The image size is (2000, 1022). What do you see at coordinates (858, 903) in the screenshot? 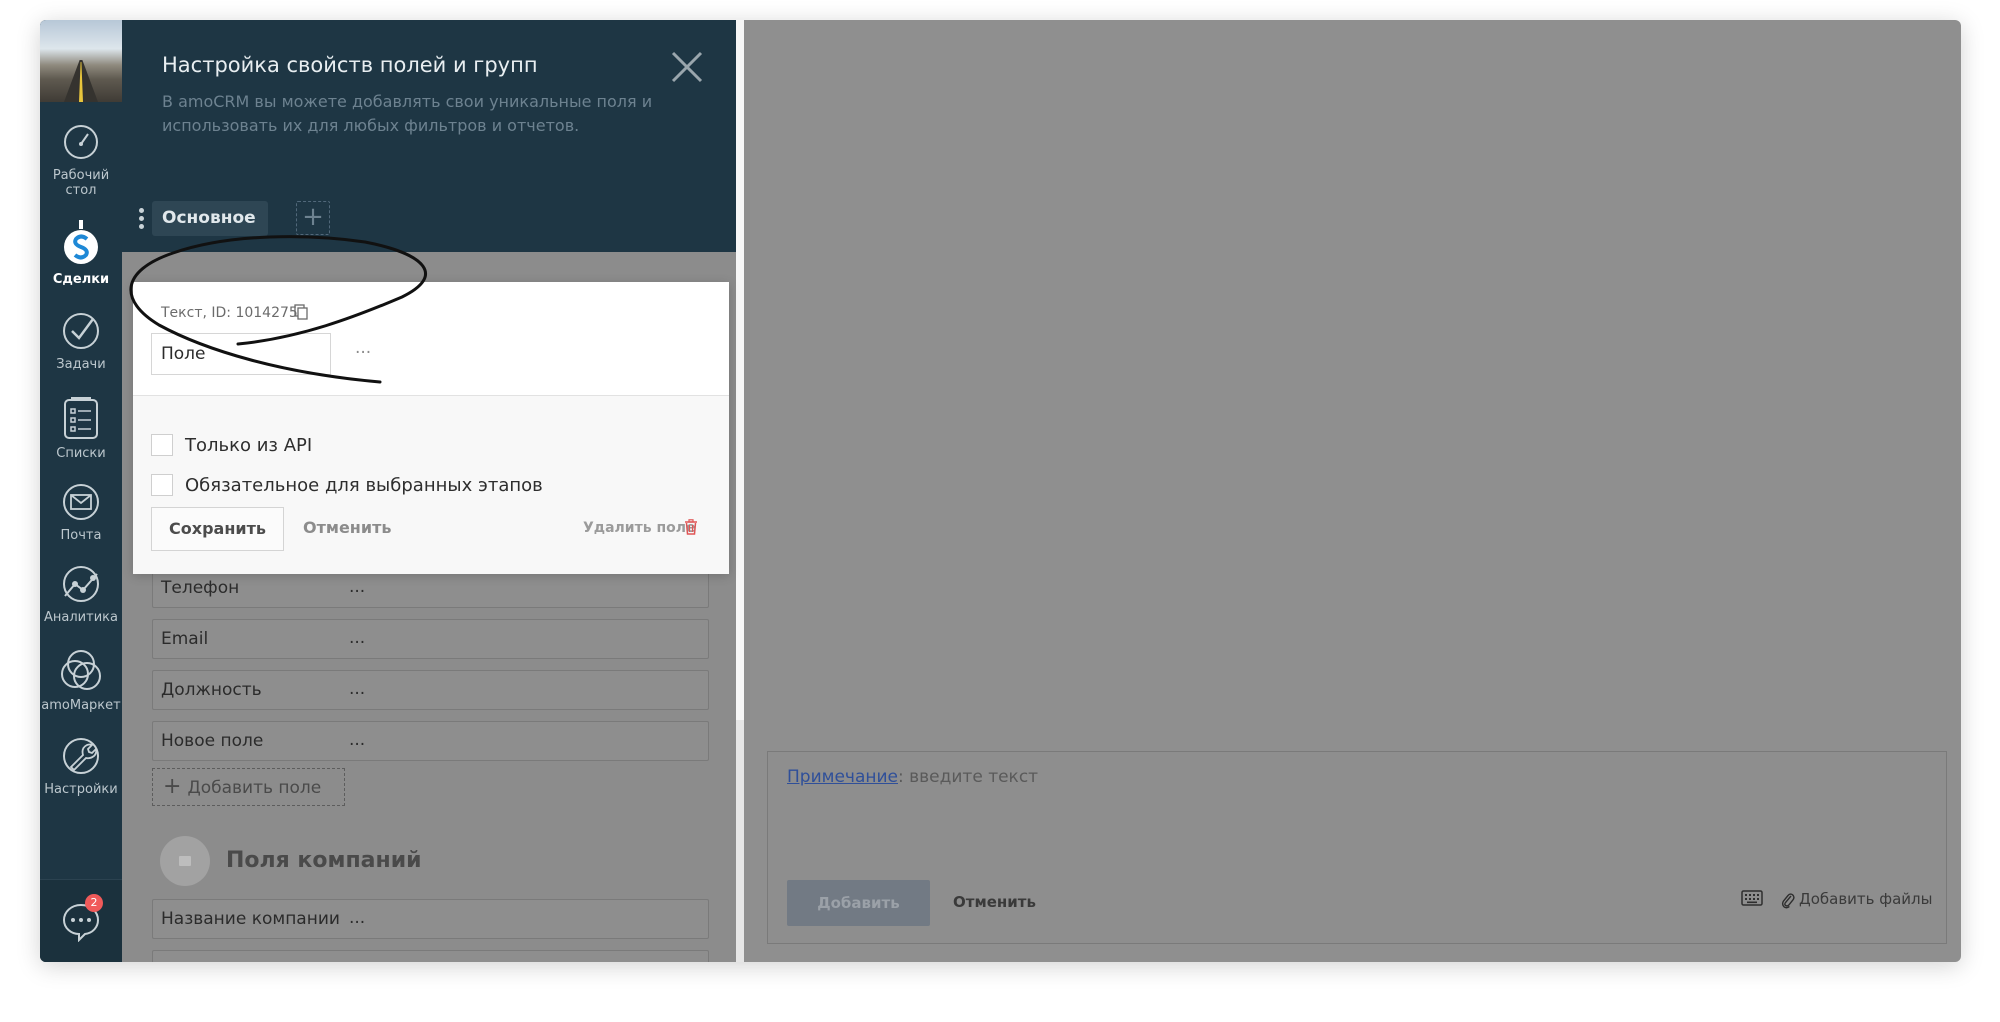
I see `add-note-button: Добавить` at bounding box center [858, 903].